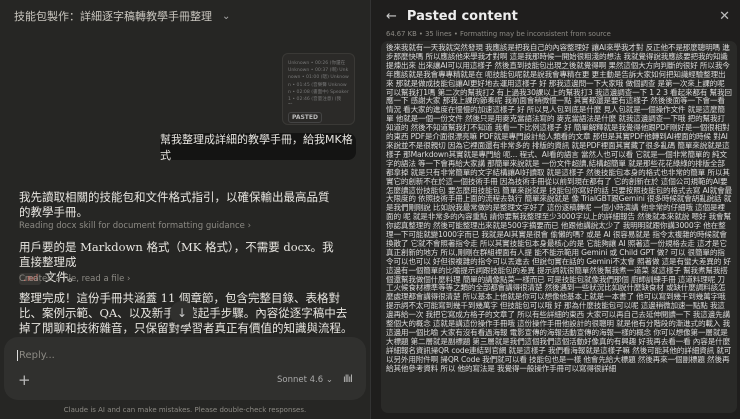 This screenshot has width=740, height=419. I want to click on back-arrow-icon: ←, so click(391, 16).